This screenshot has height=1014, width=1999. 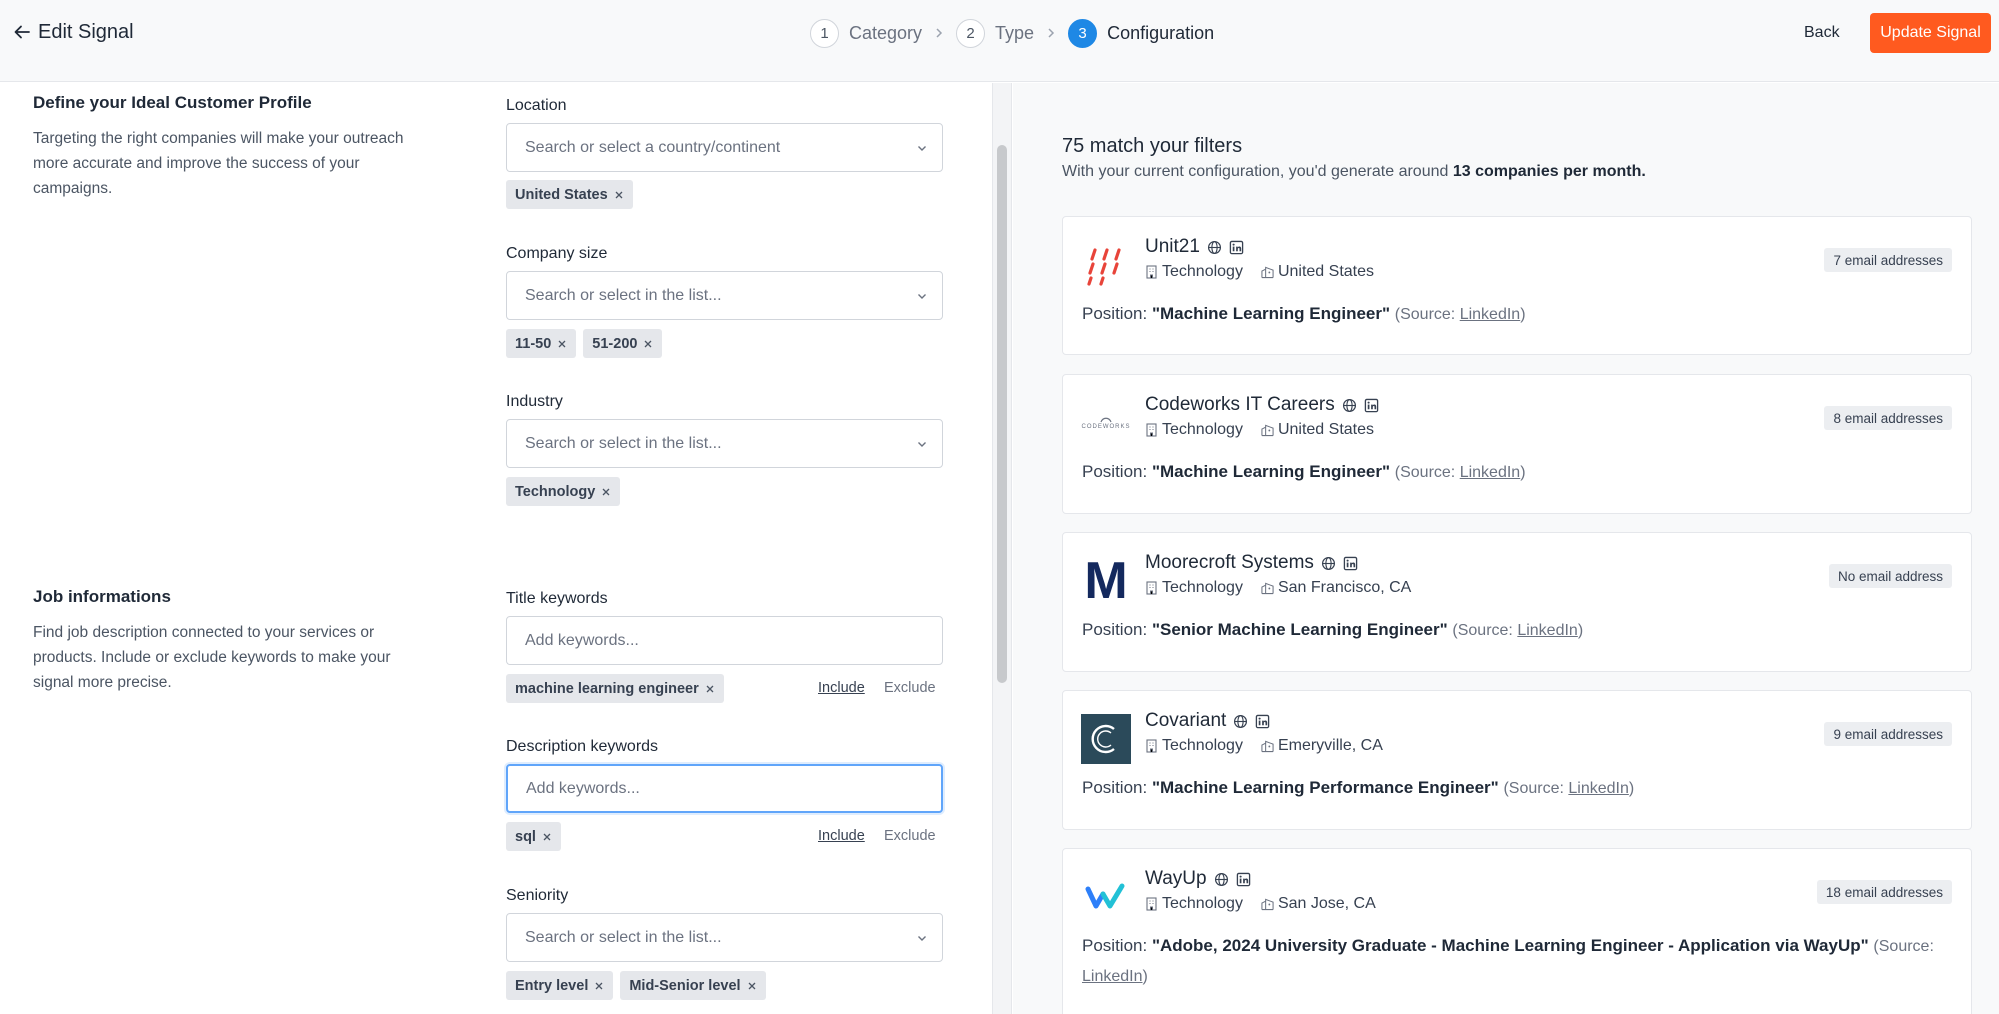 I want to click on tag: Entry level, so click(x=560, y=985).